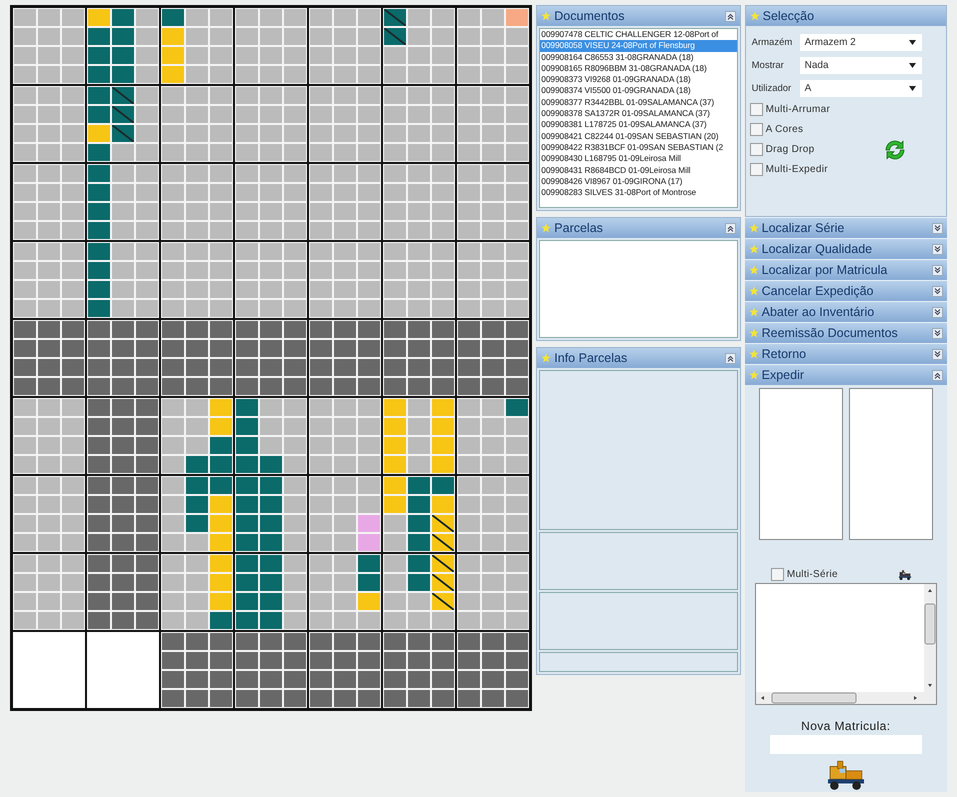 The image size is (957, 797). What do you see at coordinates (638, 159) in the screenshot?
I see `list-item: 009908430 L168795 01-09Leirosa Mill` at bounding box center [638, 159].